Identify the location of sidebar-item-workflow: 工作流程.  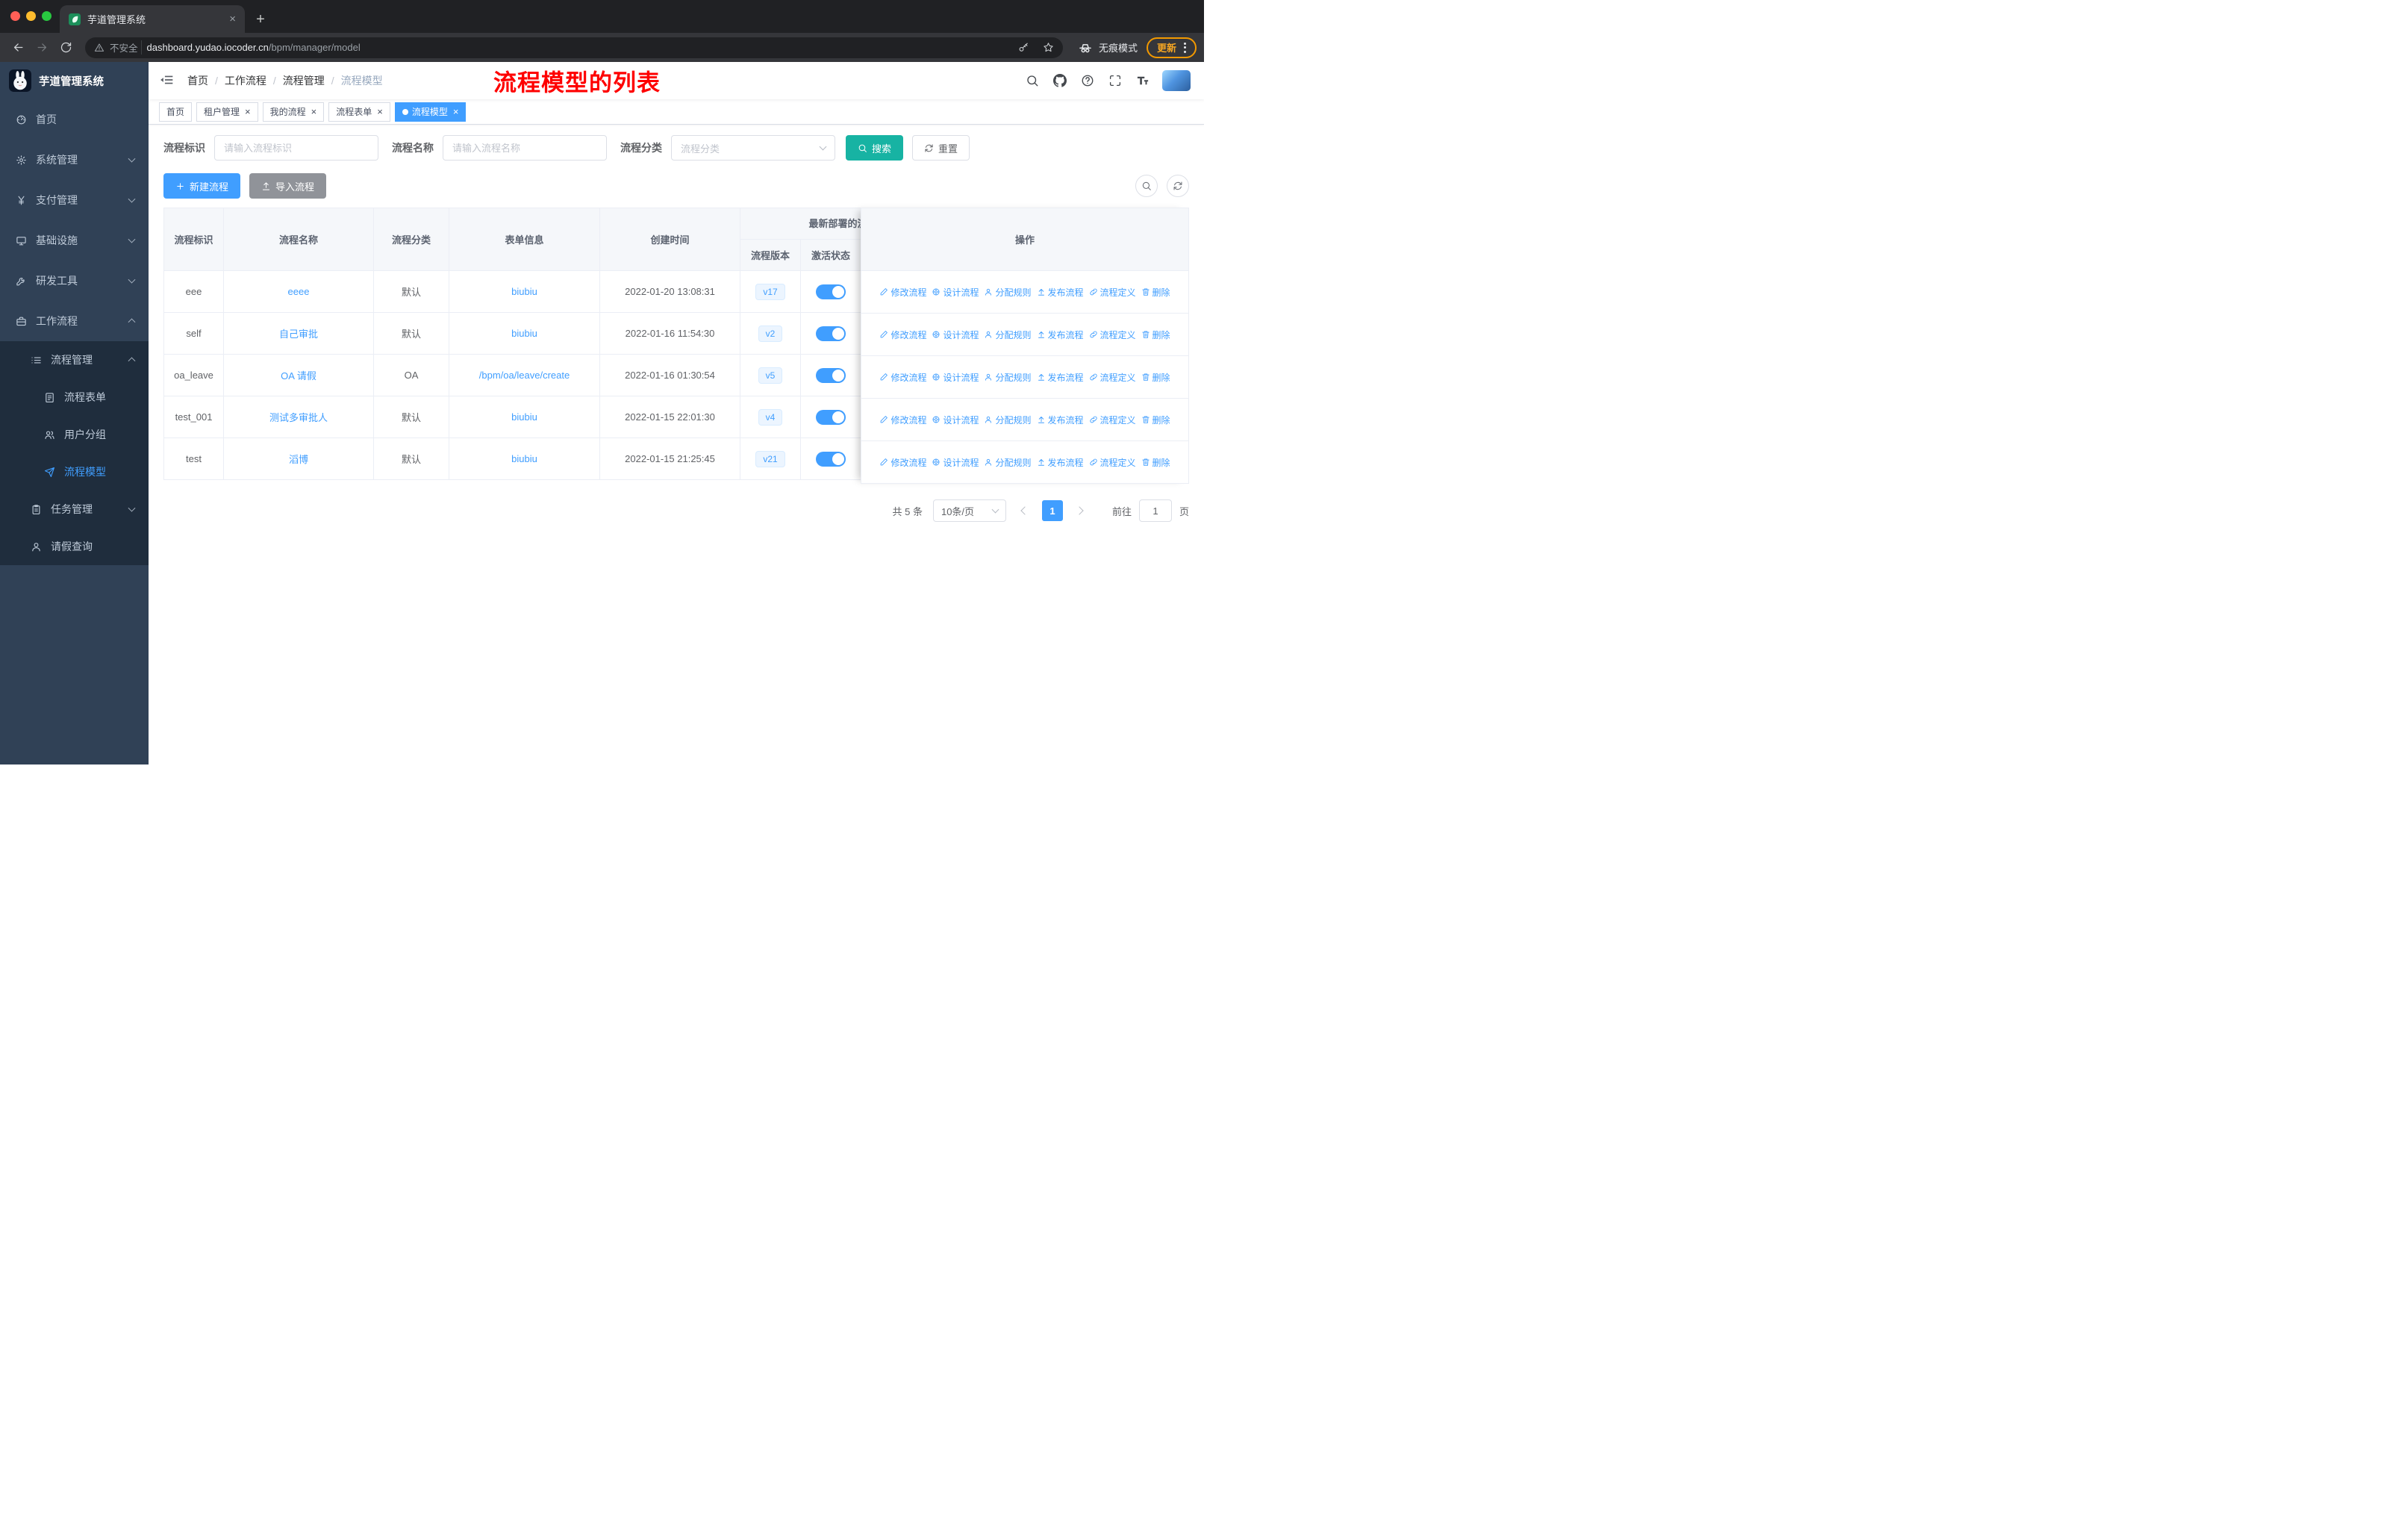
(74, 321).